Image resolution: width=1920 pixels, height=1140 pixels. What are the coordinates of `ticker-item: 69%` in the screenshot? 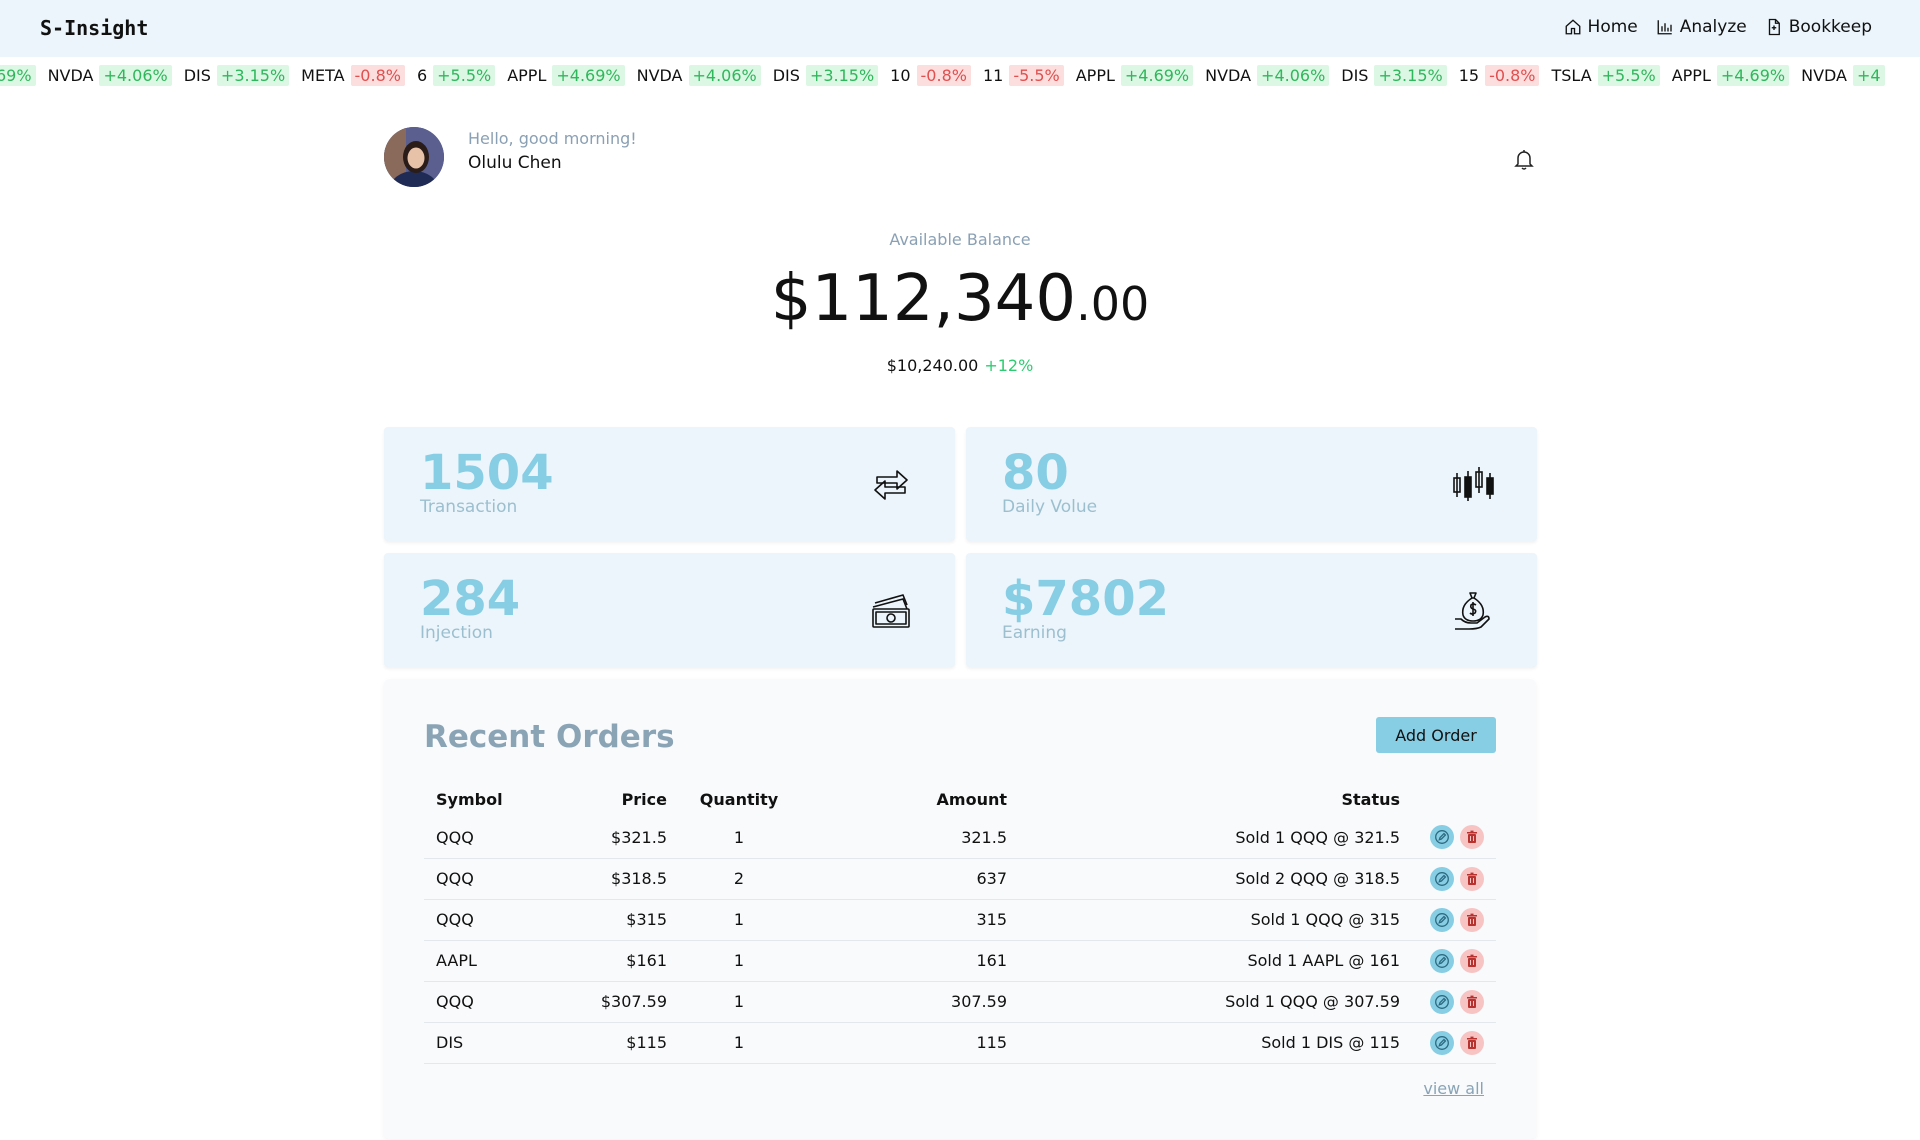 It's located at (18, 75).